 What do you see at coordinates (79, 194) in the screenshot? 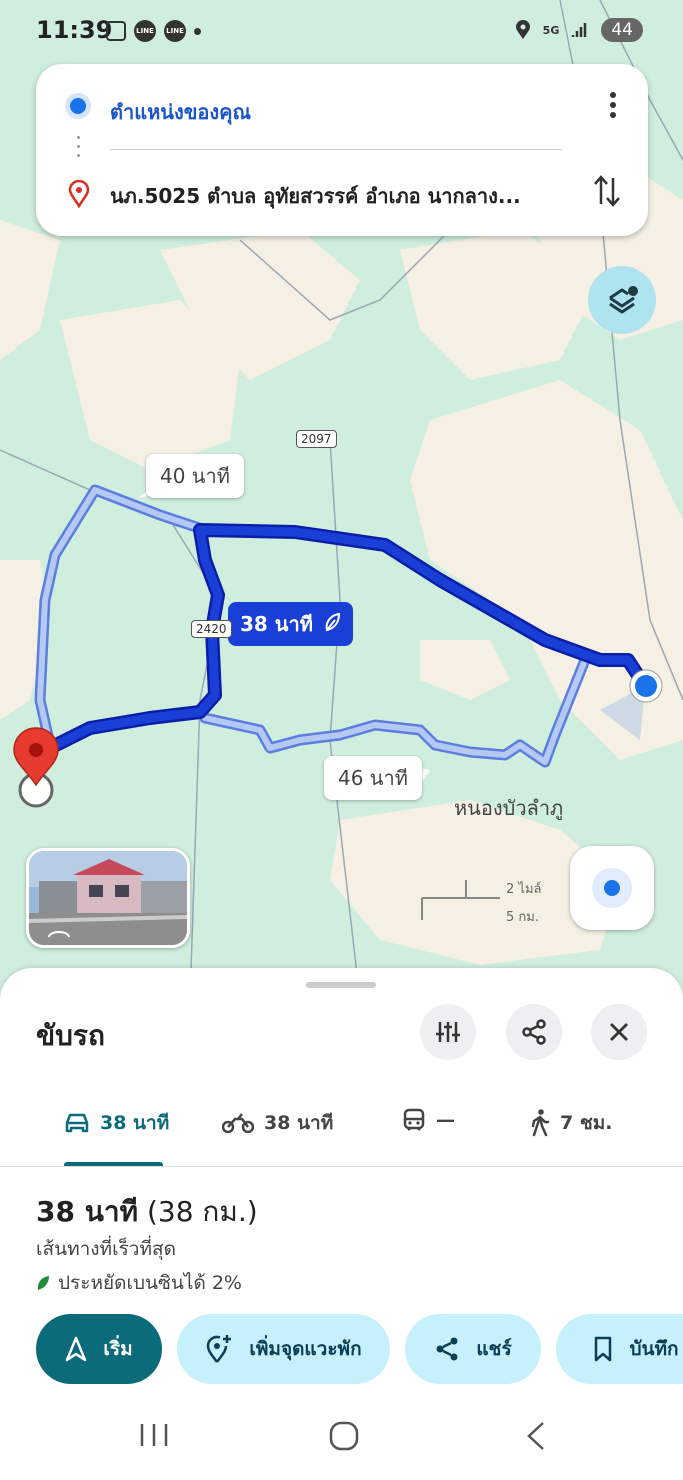
I see `destination-pin-icon` at bounding box center [79, 194].